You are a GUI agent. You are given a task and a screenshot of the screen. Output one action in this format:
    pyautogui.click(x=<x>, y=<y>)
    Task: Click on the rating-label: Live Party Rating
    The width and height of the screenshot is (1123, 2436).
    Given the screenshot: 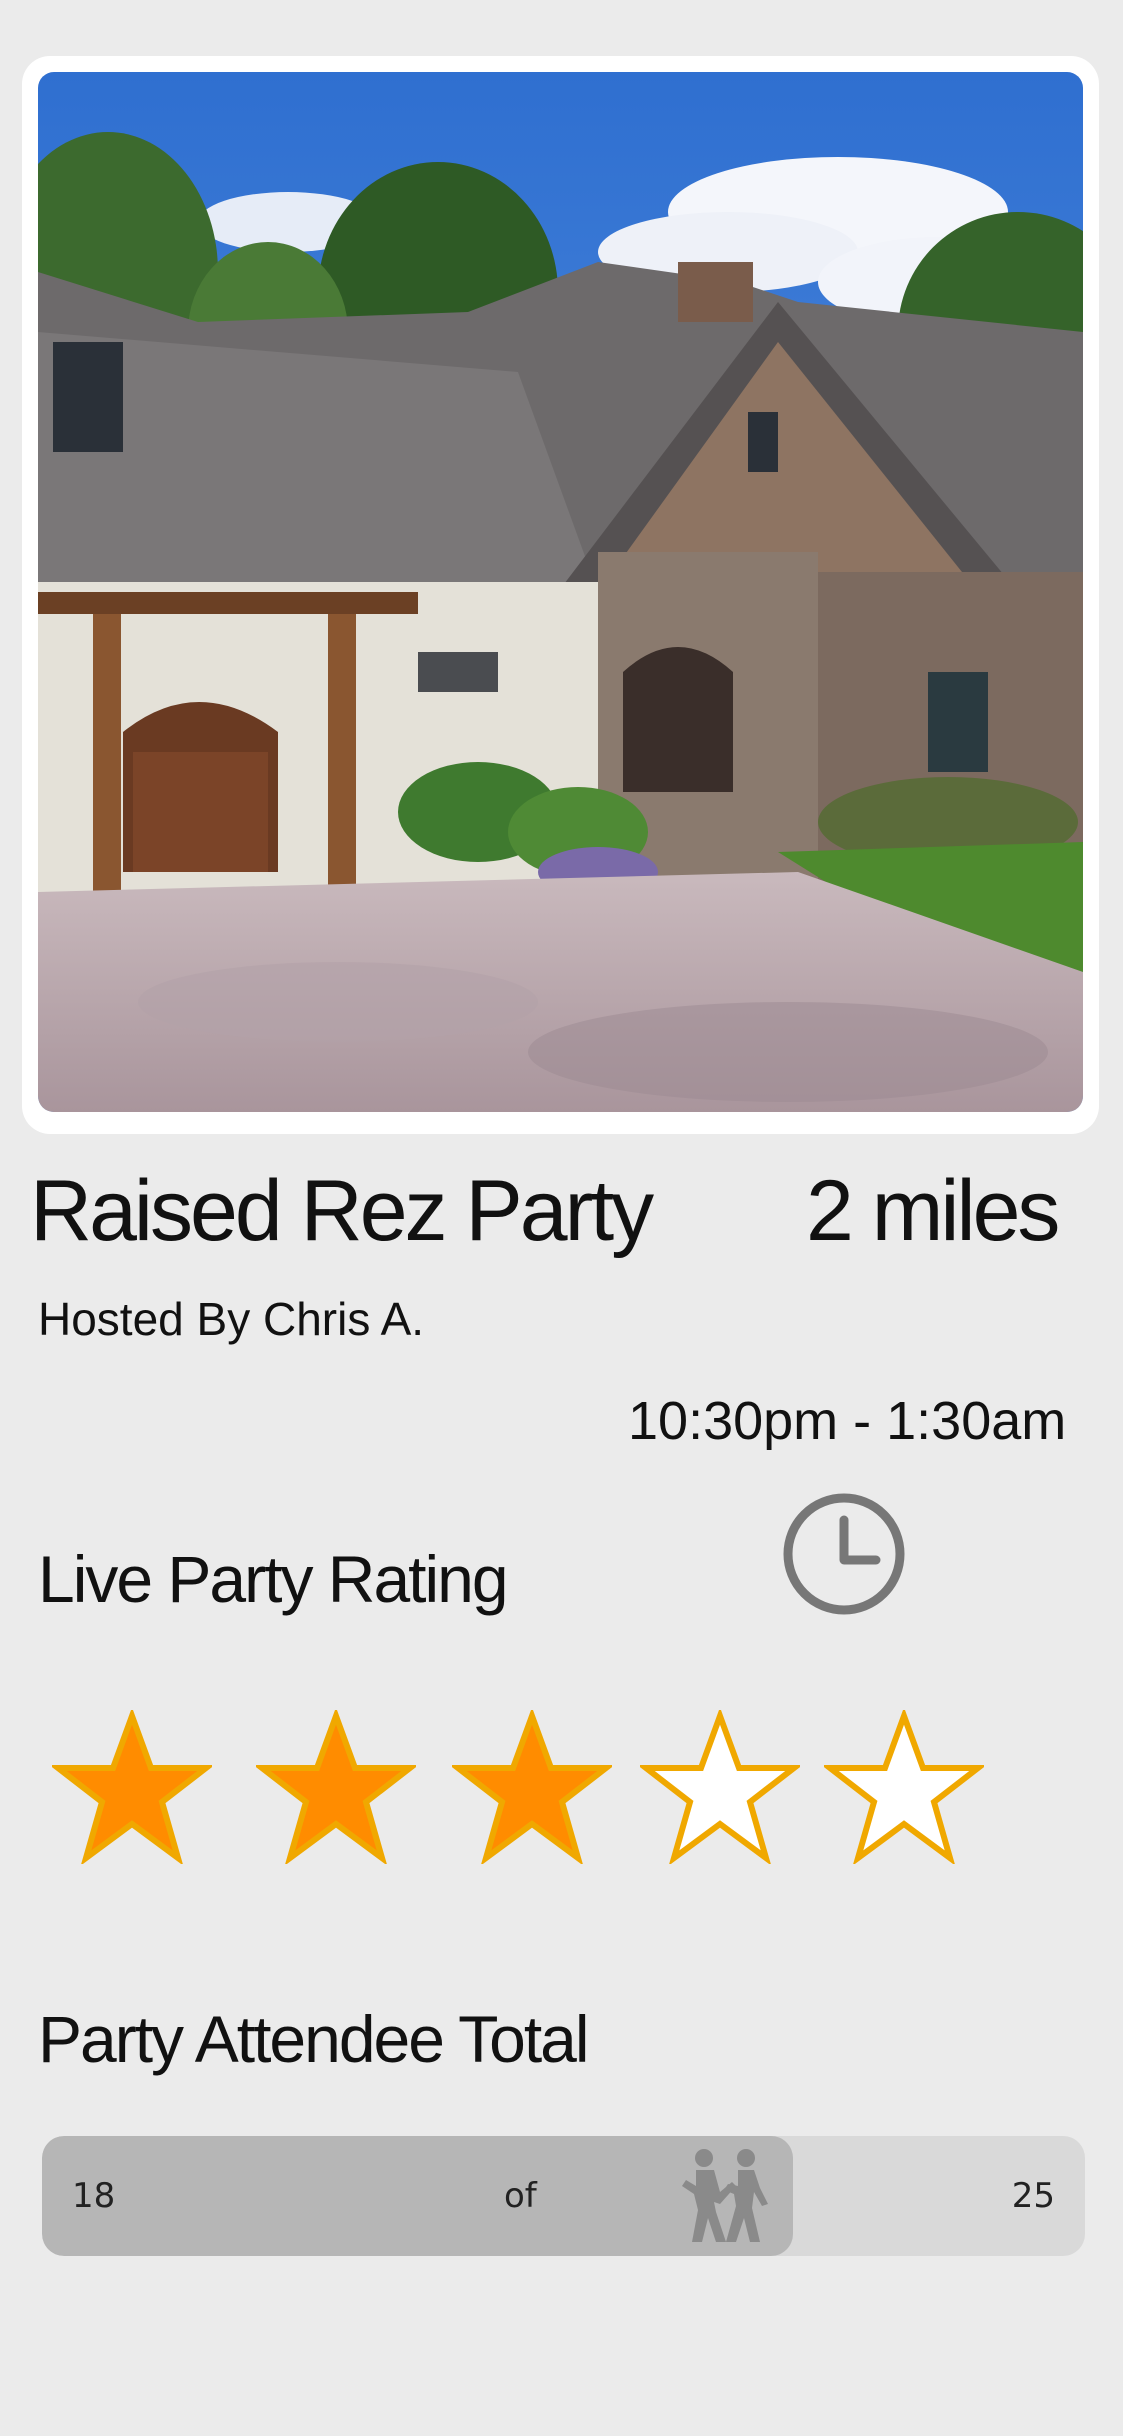 What is the action you would take?
    pyautogui.click(x=273, y=1579)
    